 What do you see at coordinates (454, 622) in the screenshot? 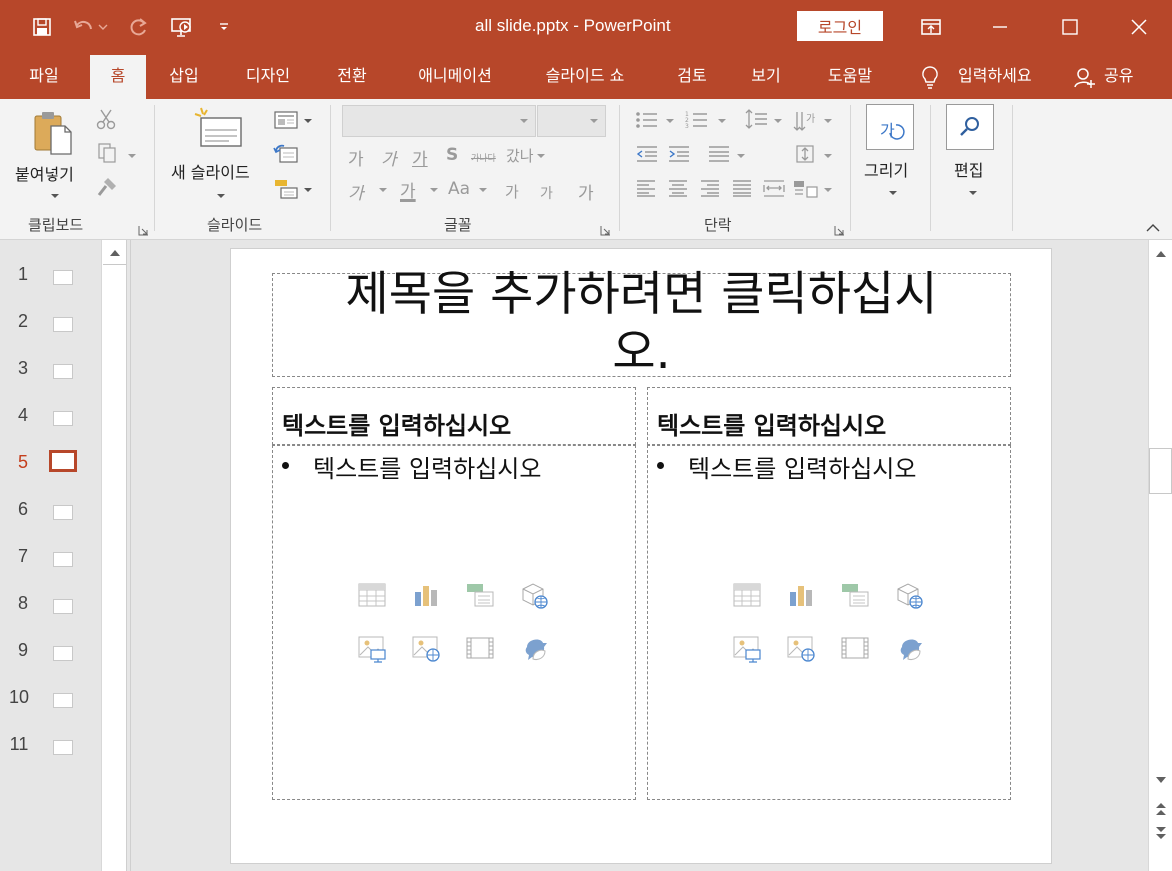
I see `left-content-placeholder: 텍스트를 입력하십시오` at bounding box center [454, 622].